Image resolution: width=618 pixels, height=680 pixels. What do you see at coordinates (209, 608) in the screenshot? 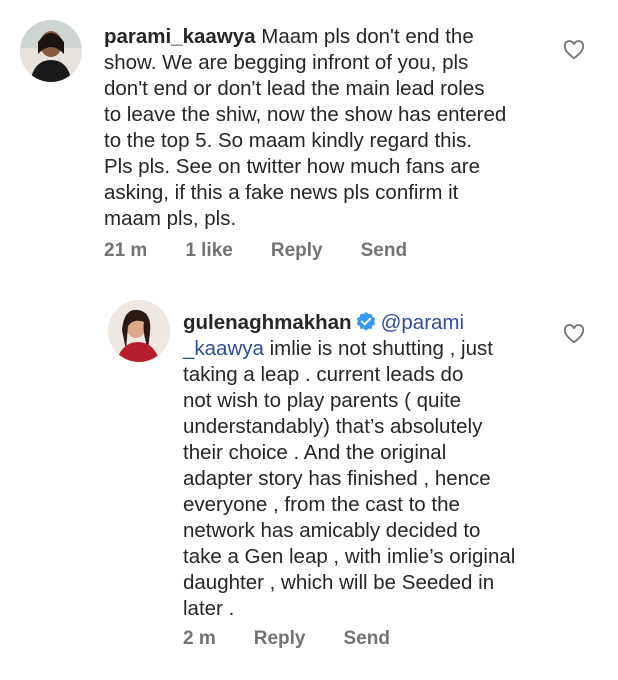
I see `comment-line: later .` at bounding box center [209, 608].